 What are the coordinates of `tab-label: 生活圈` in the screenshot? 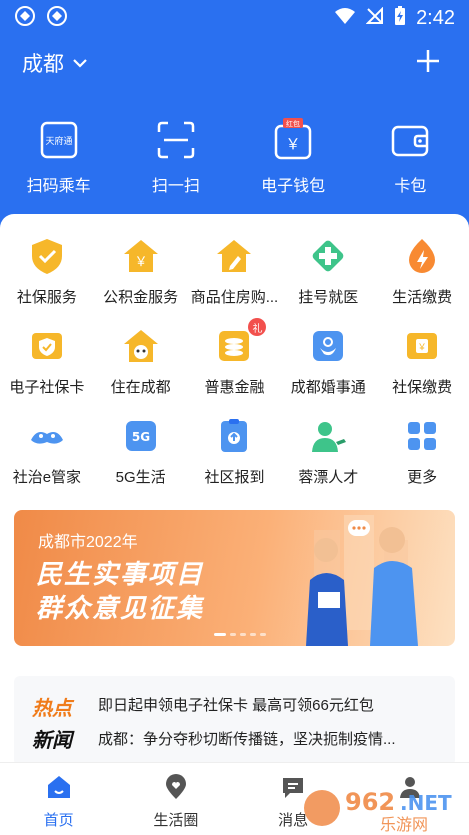 It's located at (176, 820).